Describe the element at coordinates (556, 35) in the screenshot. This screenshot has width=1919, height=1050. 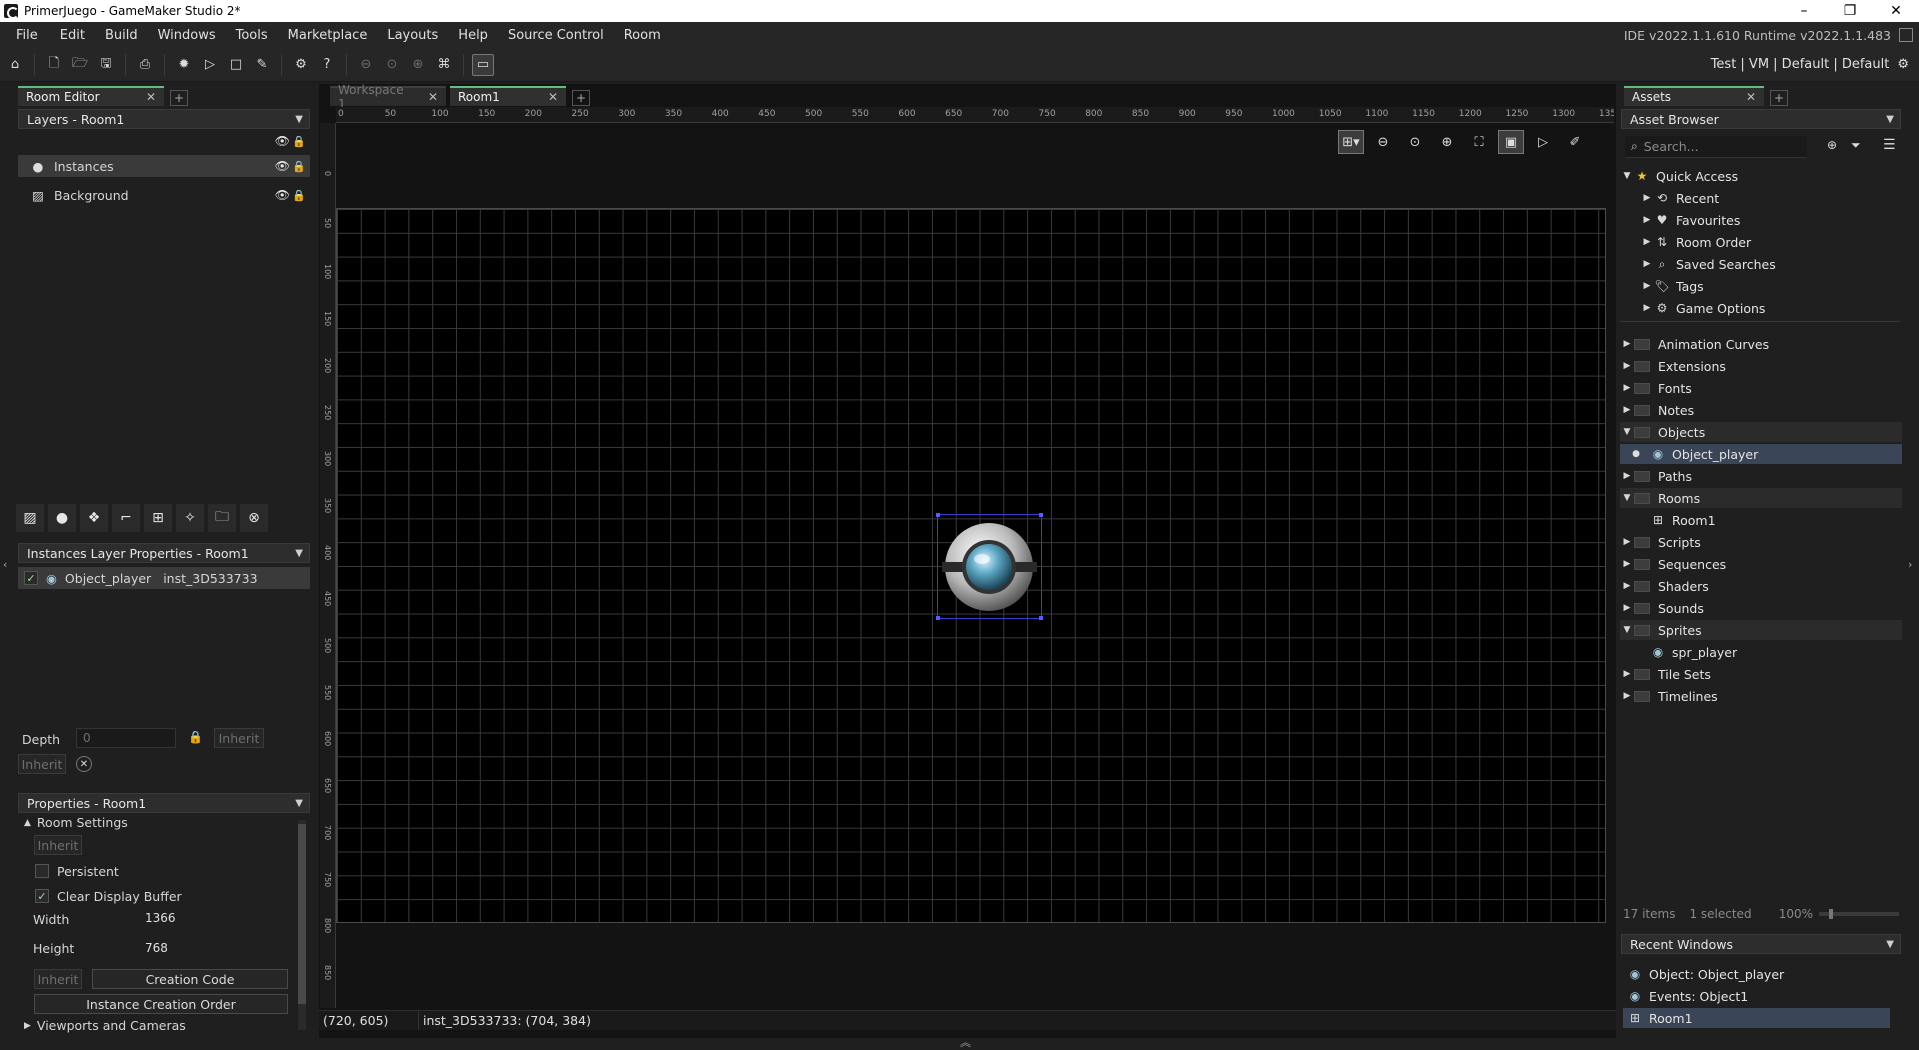
I see `menu-source-control: Source Control` at that location.